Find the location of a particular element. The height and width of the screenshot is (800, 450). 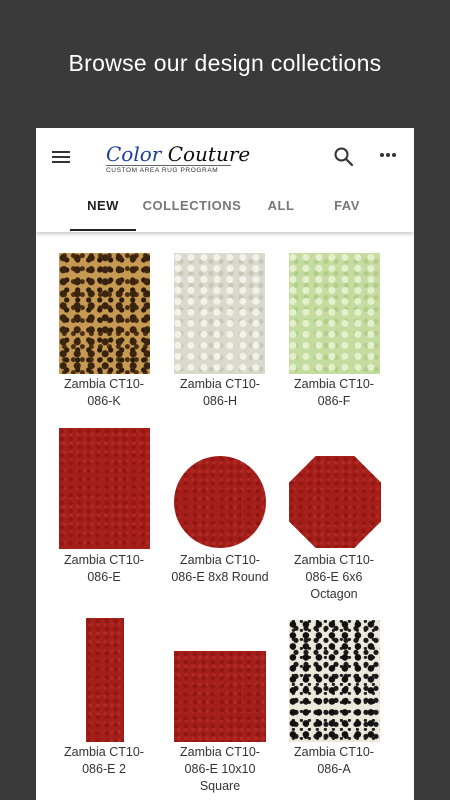

product-name: Zambia CT10- 086-E 10x10 Square is located at coordinates (220, 769).